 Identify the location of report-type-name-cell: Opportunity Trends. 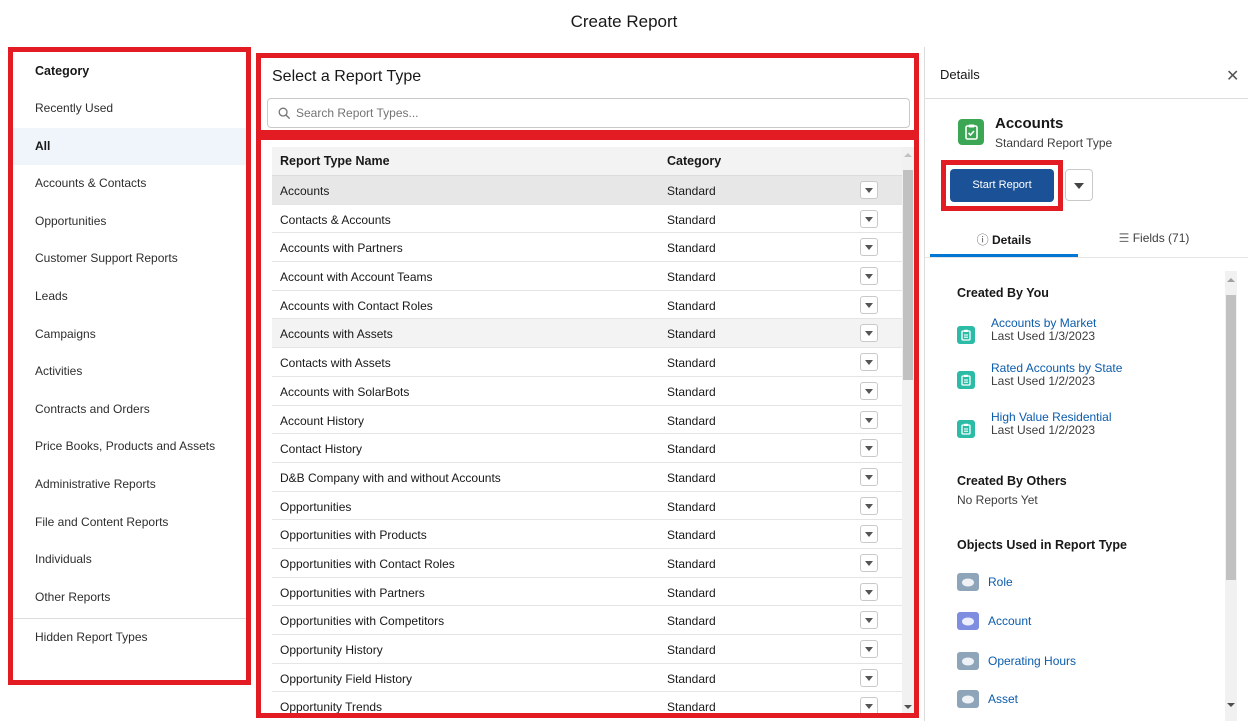
(331, 706).